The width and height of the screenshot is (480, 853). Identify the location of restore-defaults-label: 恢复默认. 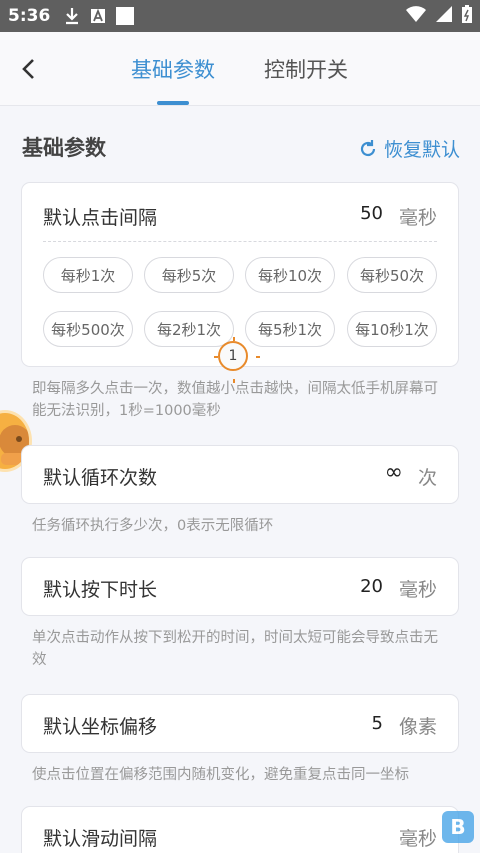
(421, 150).